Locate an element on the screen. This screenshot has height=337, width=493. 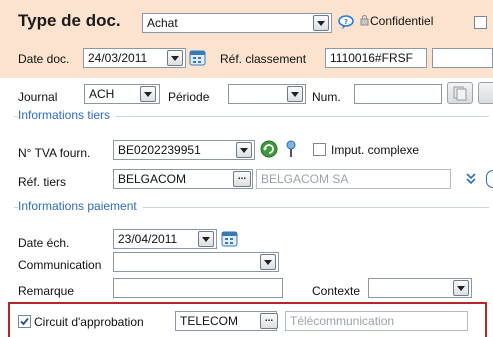
check-icon is located at coordinates (24, 321).